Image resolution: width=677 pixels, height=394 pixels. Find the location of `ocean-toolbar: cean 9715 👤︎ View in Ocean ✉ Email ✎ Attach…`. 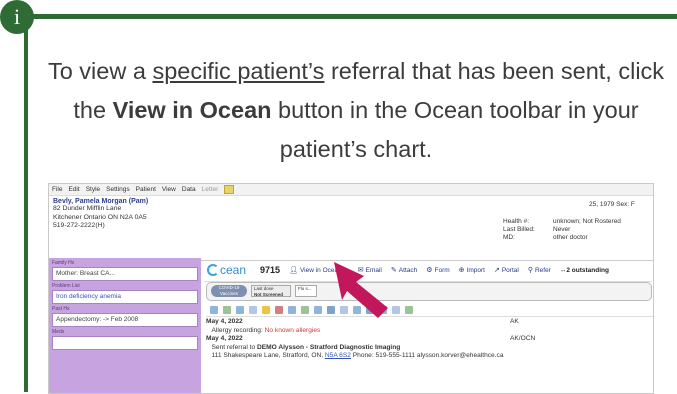

ocean-toolbar: cean 9715 👤︎ View in Ocean ✉ Email ✎ Attach… is located at coordinates (428, 270).